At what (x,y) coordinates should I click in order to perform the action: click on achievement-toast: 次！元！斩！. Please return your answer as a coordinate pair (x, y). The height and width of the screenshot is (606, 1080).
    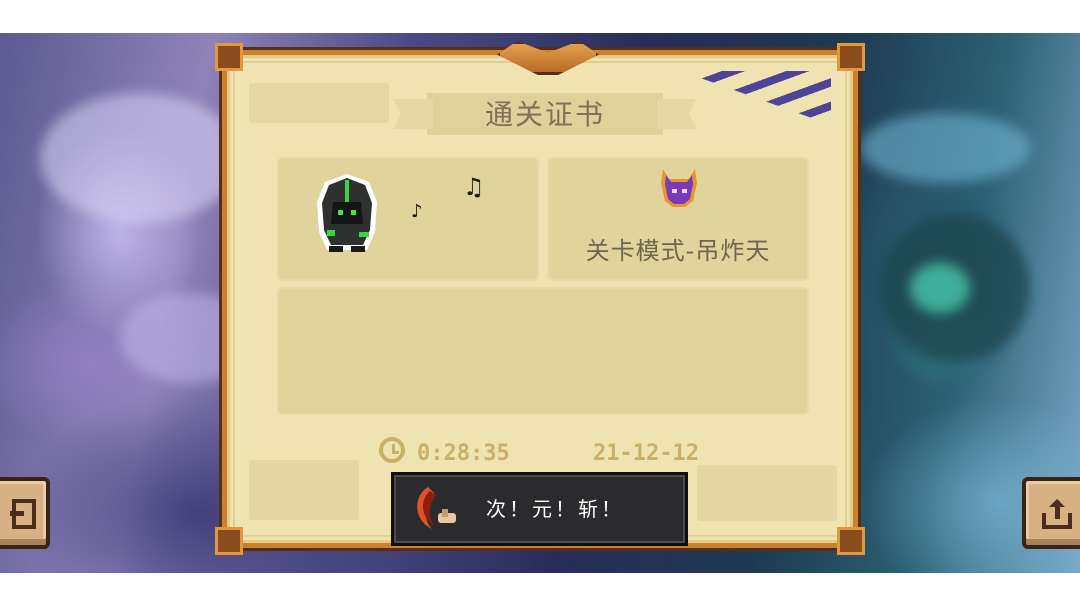
    Looking at the image, I should click on (539, 509).